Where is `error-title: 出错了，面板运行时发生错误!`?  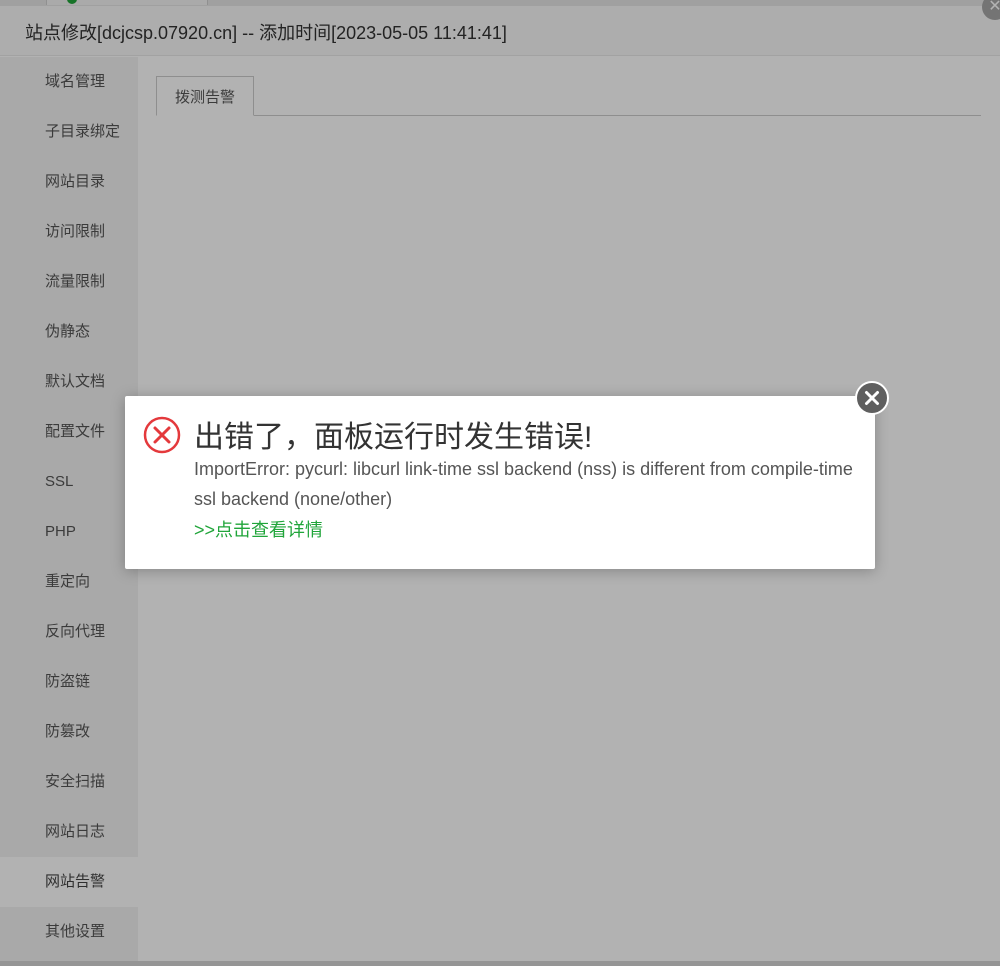 error-title: 出错了，面板运行时发生错误! is located at coordinates (393, 437).